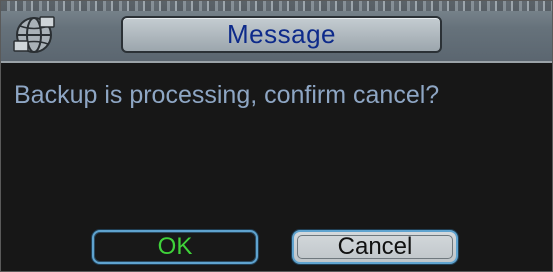  I want to click on title-box: Message, so click(281, 34).